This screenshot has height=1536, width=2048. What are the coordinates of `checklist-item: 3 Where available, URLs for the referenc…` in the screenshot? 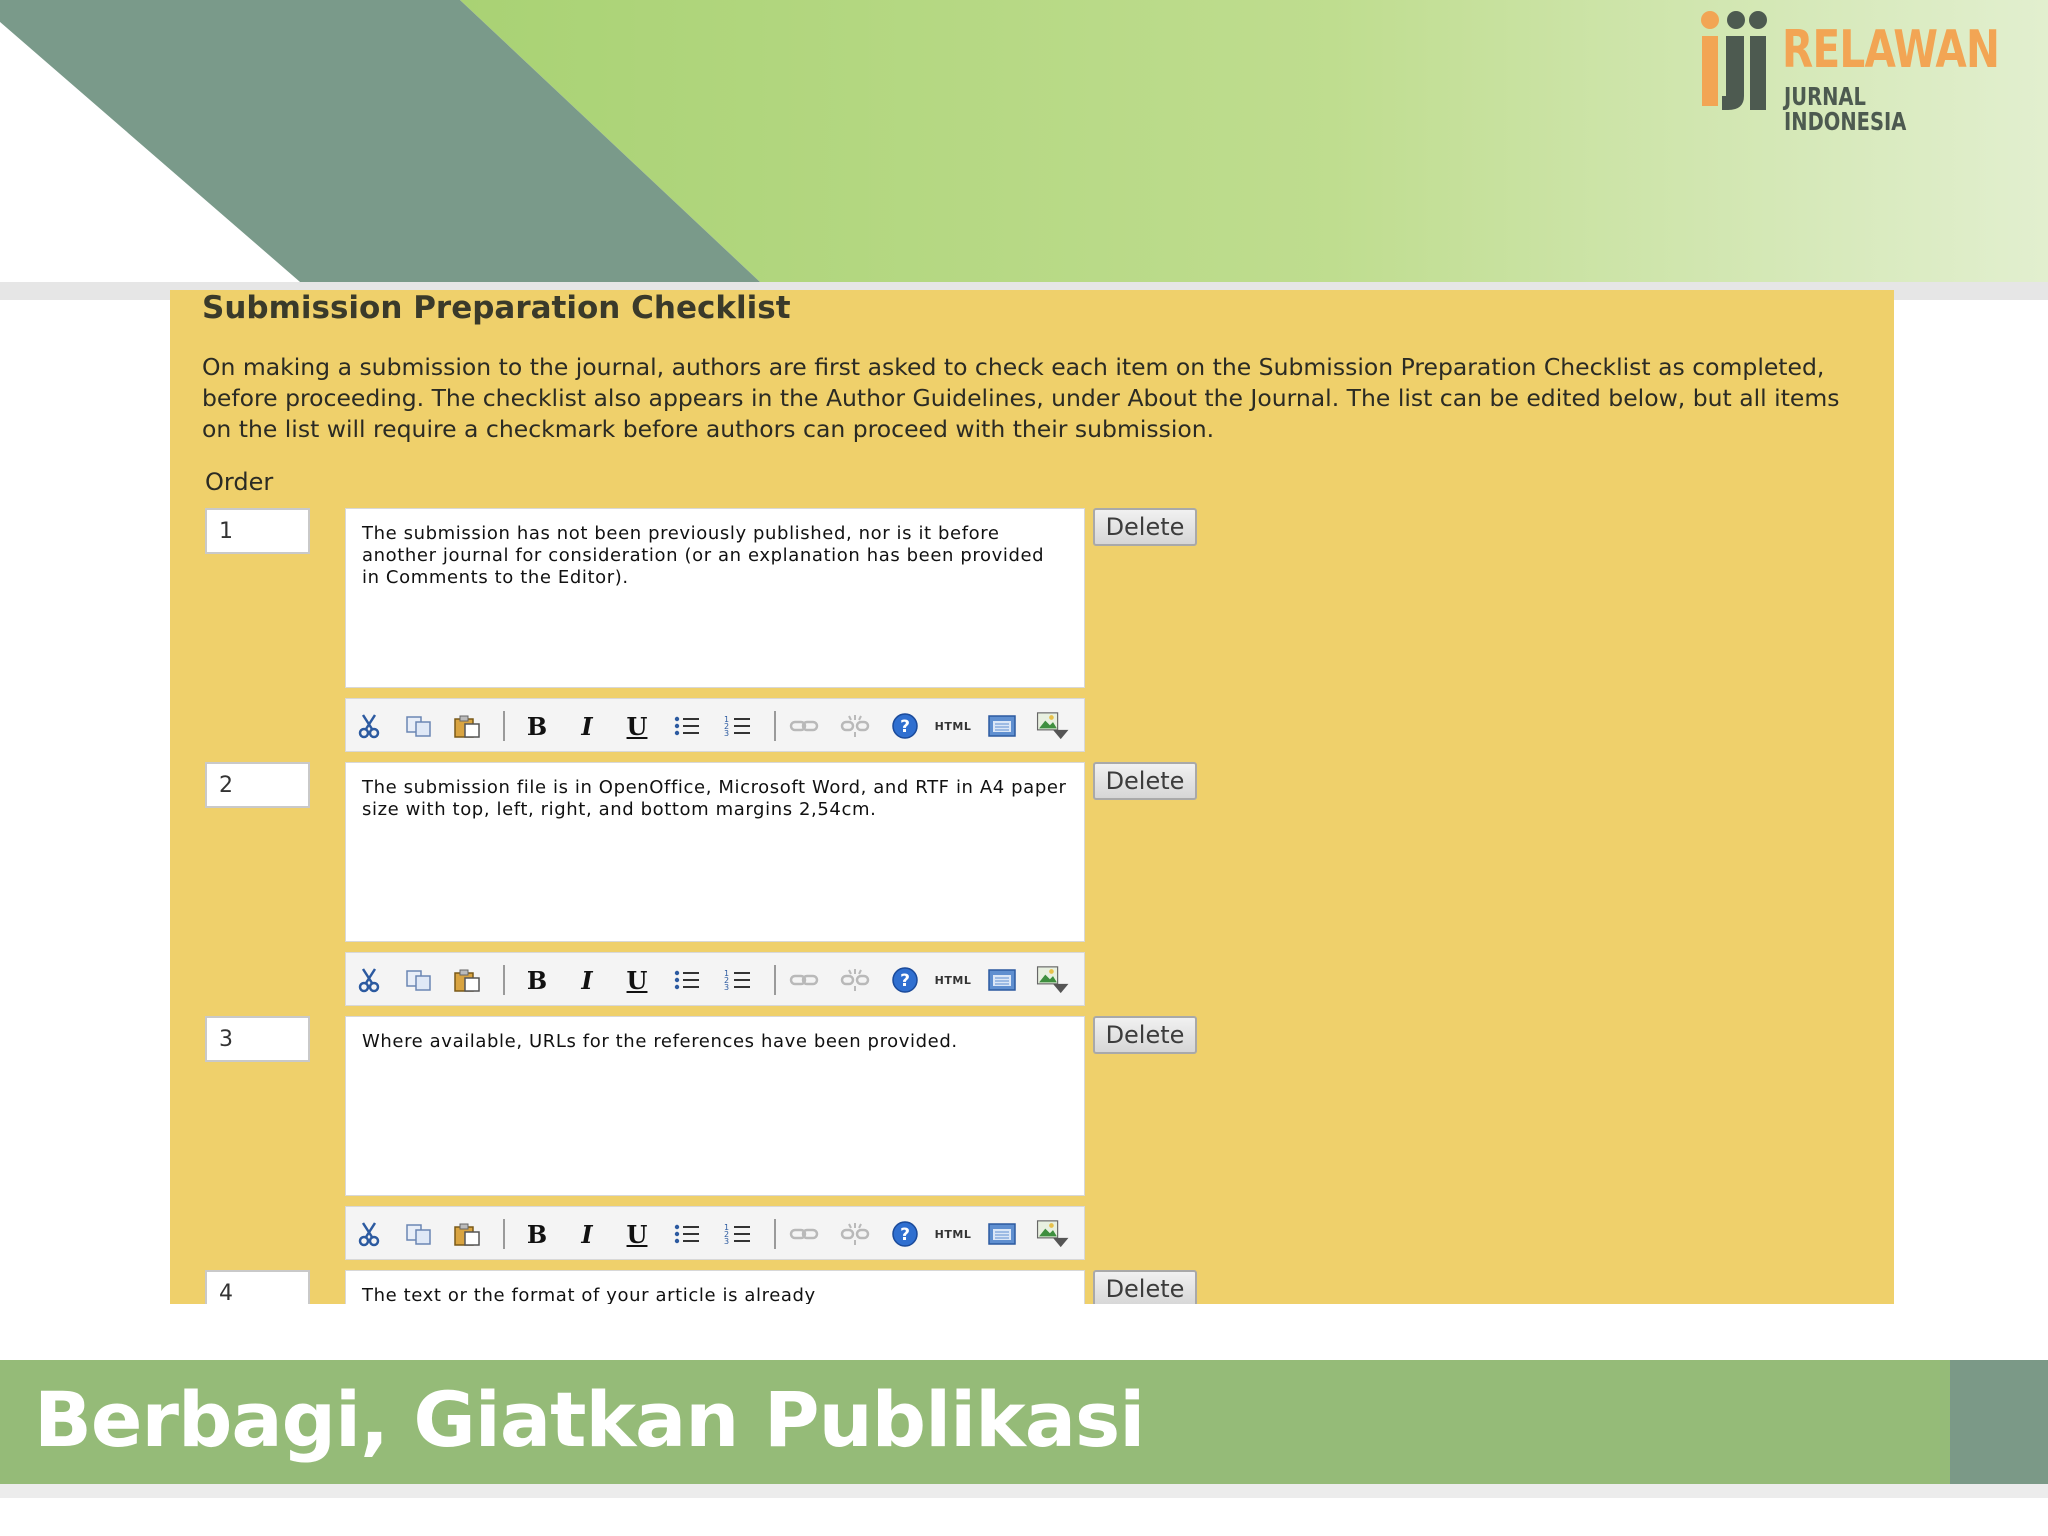 It's located at (1032, 1141).